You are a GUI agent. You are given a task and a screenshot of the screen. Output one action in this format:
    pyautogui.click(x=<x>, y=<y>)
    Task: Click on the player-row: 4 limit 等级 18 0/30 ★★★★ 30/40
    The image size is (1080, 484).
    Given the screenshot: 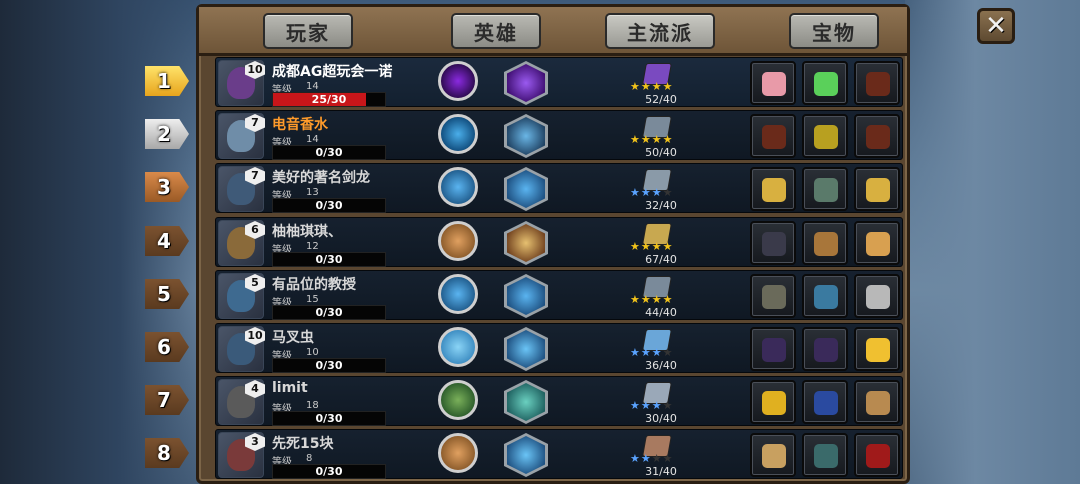 What is the action you would take?
    pyautogui.click(x=559, y=401)
    